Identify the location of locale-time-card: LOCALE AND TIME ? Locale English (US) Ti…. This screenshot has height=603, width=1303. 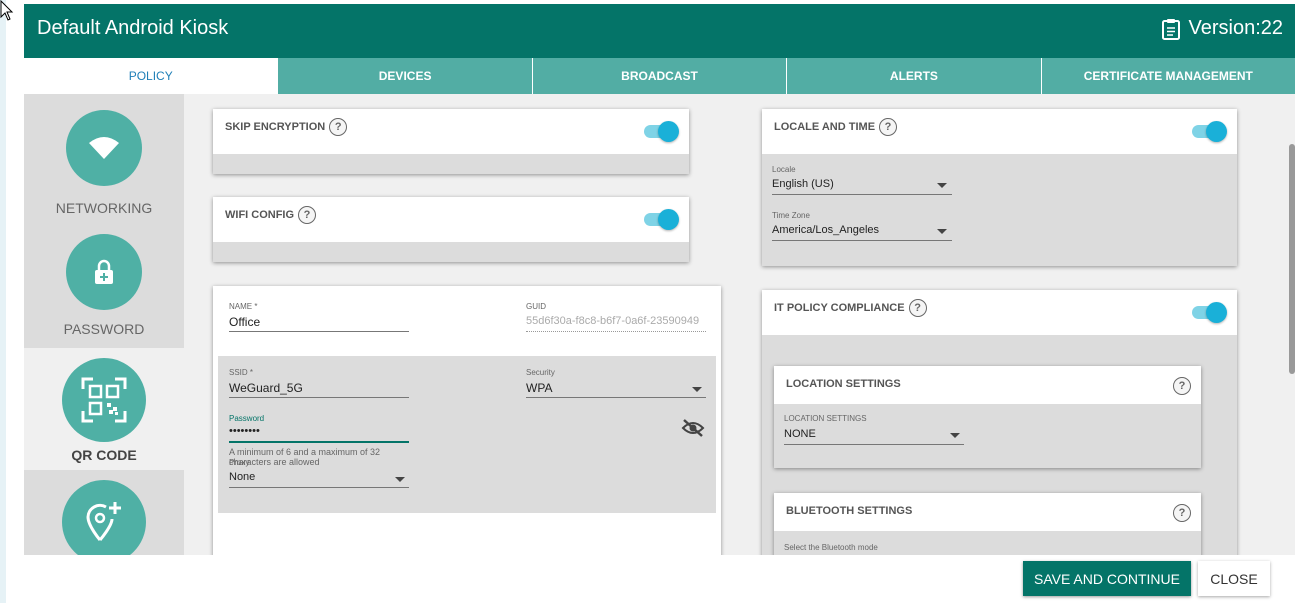
(999, 187).